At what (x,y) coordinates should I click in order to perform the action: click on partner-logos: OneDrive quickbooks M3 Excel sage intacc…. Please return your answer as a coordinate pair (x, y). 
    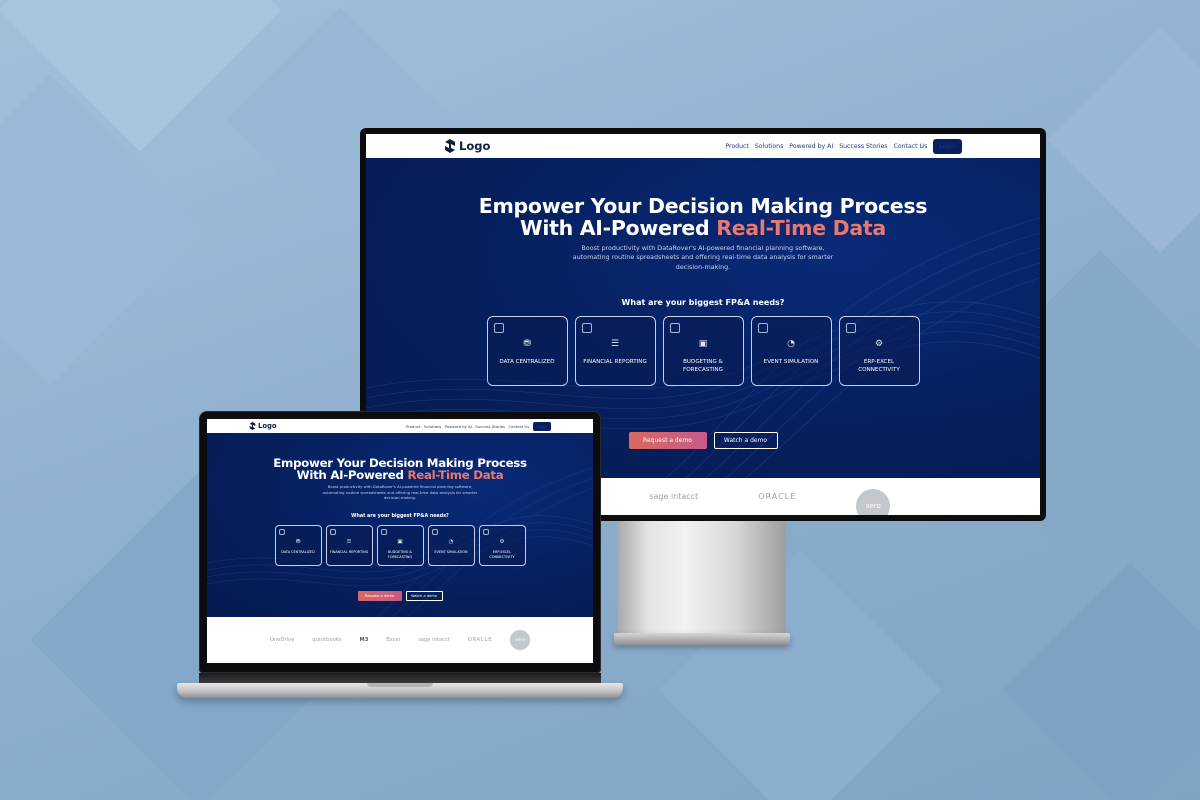
    Looking at the image, I should click on (400, 640).